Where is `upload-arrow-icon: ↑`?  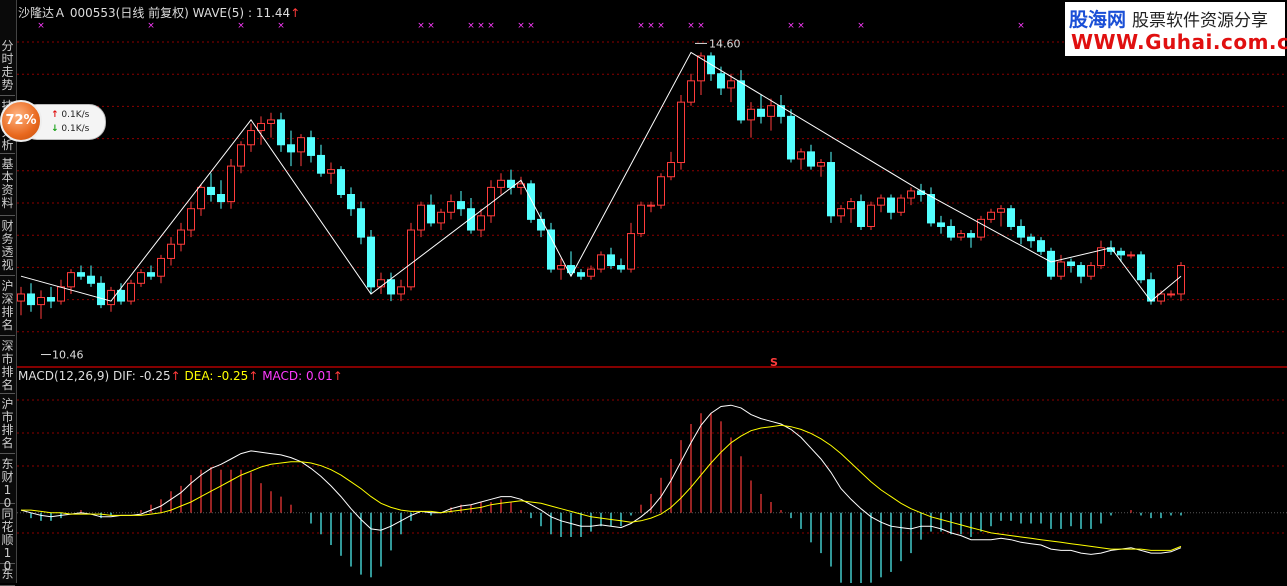
upload-arrow-icon: ↑ is located at coordinates (55, 115).